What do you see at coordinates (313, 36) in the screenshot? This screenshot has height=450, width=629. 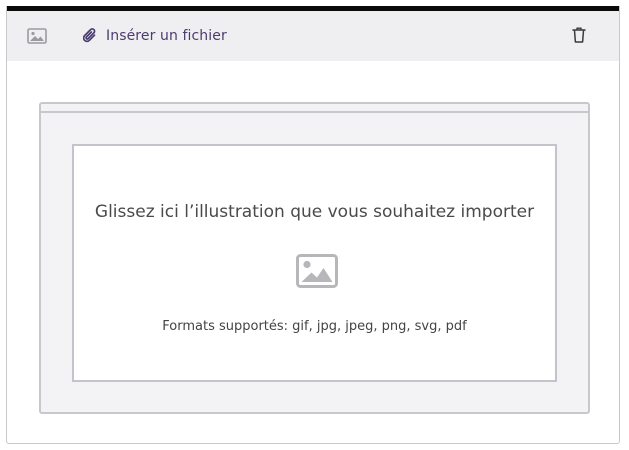 I see `editor-toolbar: Insérer un fichier` at bounding box center [313, 36].